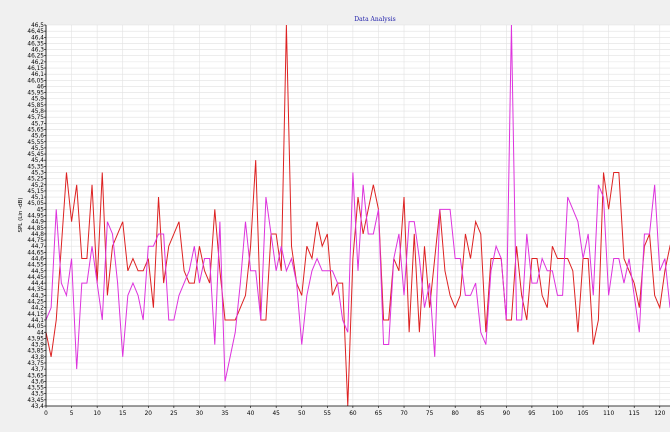 The height and width of the screenshot is (432, 670). What do you see at coordinates (97, 414) in the screenshot?
I see `x-tick-label: 10` at bounding box center [97, 414].